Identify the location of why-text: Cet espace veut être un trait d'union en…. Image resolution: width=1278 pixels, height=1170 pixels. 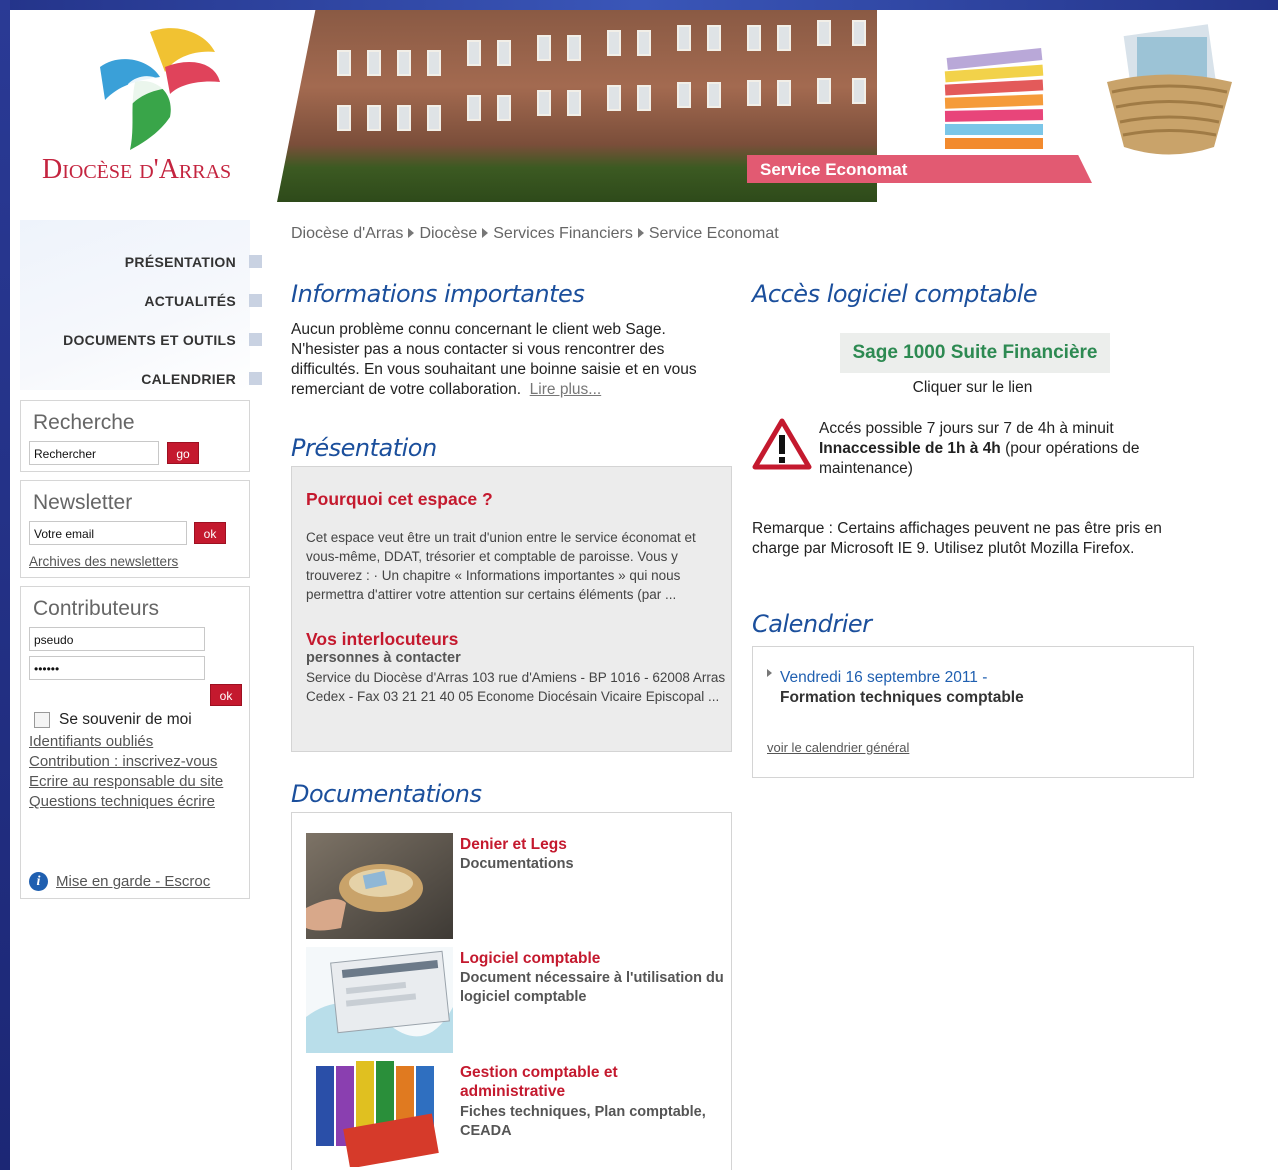
(501, 566).